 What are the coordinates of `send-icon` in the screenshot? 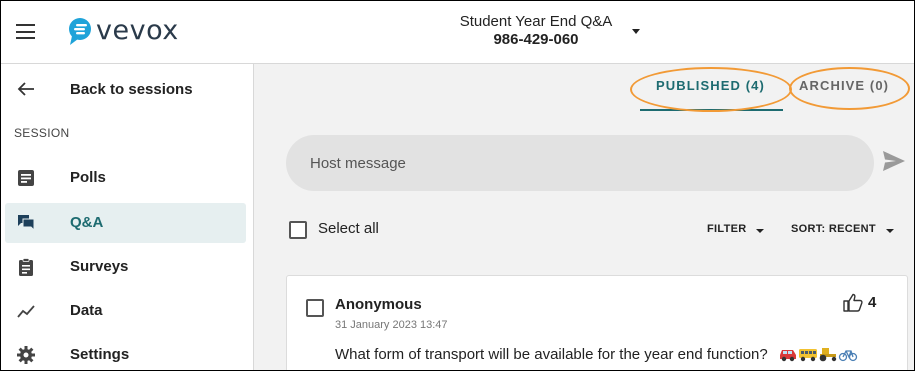 It's located at (894, 161).